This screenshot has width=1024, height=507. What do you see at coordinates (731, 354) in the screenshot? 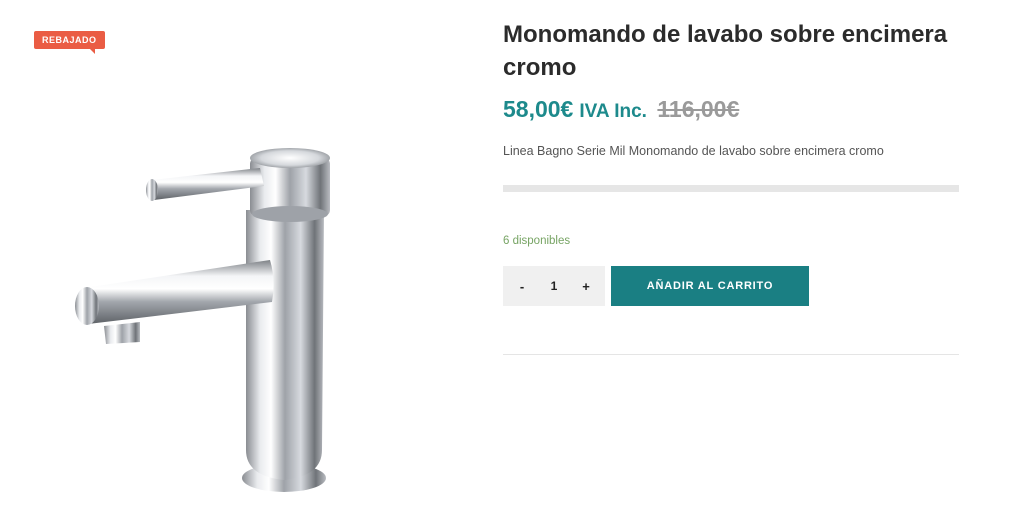
I see `divider` at bounding box center [731, 354].